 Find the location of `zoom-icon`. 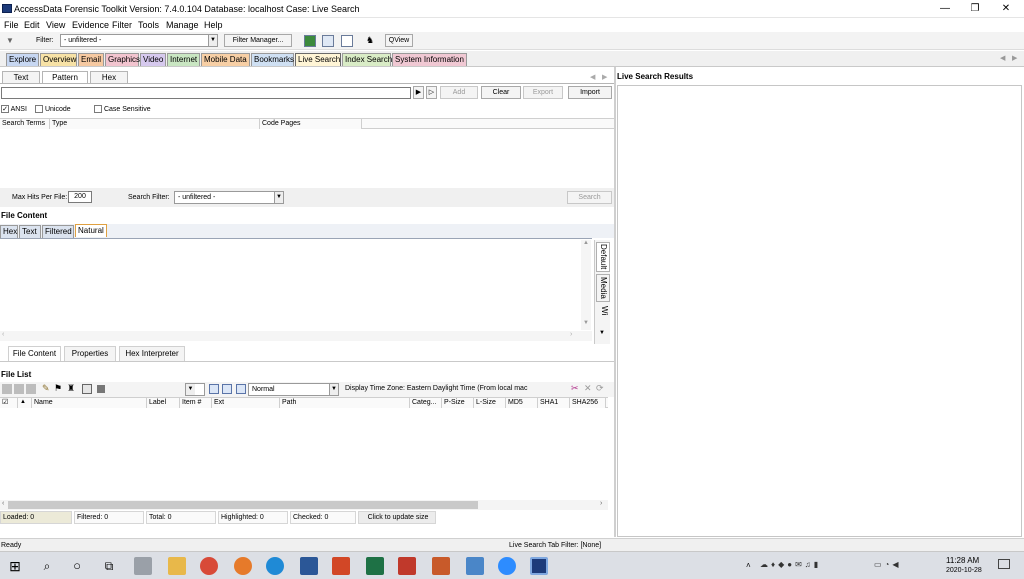

zoom-icon is located at coordinates (507, 566).